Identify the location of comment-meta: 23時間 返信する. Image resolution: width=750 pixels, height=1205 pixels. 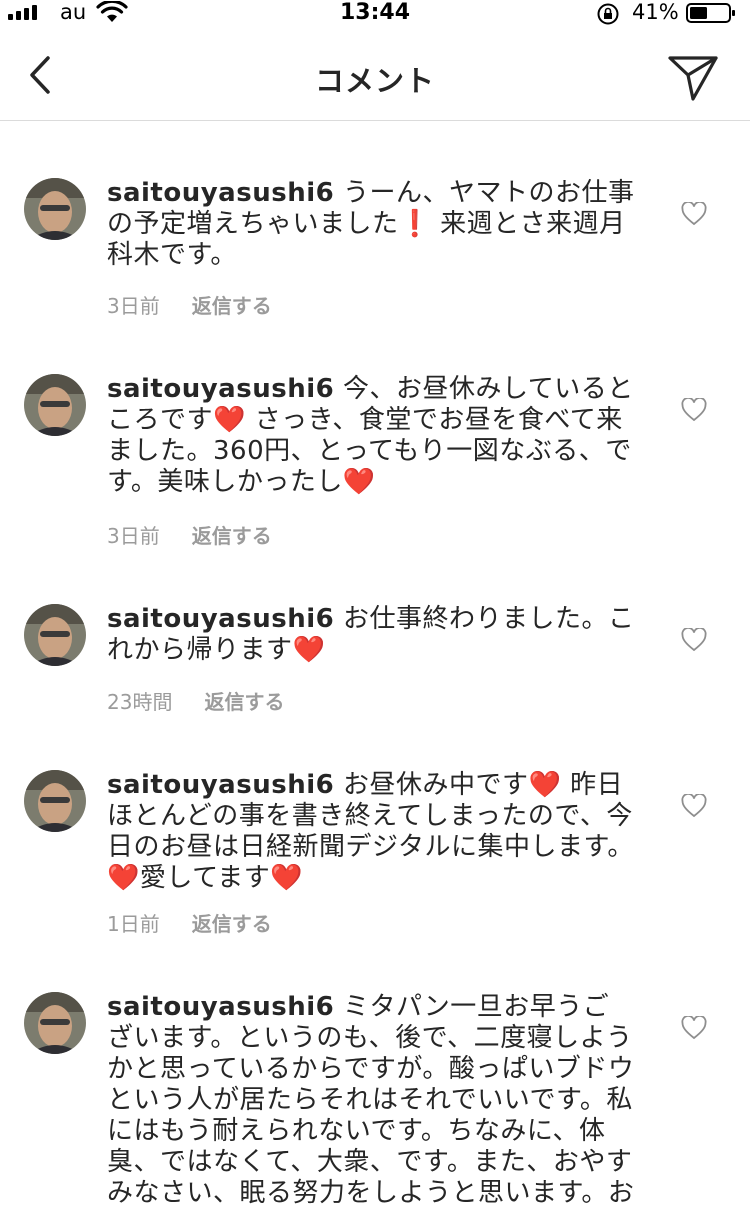
(195, 700).